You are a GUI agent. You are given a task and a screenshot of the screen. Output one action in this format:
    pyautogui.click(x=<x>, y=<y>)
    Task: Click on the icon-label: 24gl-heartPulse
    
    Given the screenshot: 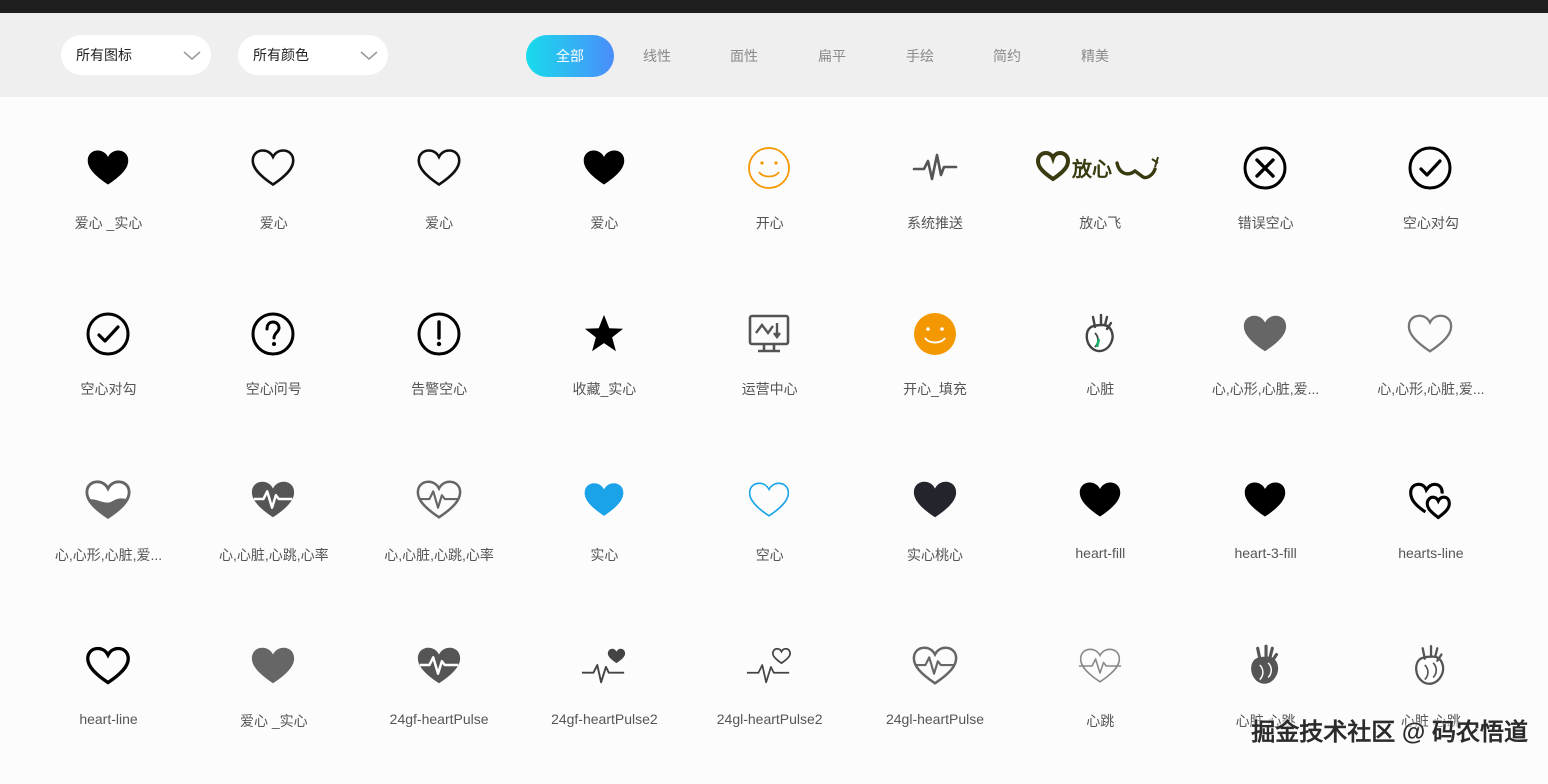 What is the action you would take?
    pyautogui.click(x=935, y=719)
    